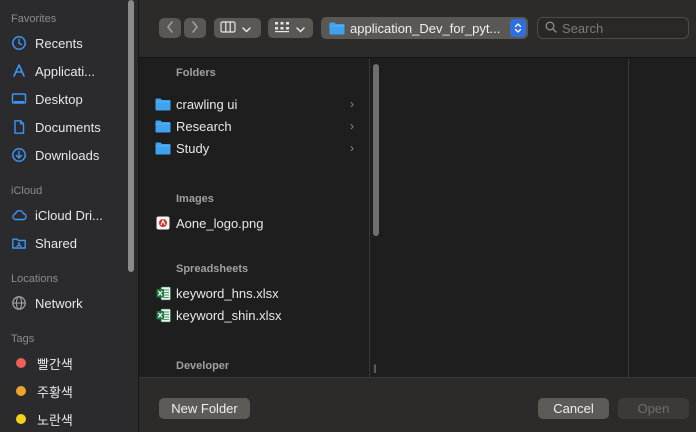  What do you see at coordinates (203, 366) in the screenshot?
I see `group-header-developer: Developer` at bounding box center [203, 366].